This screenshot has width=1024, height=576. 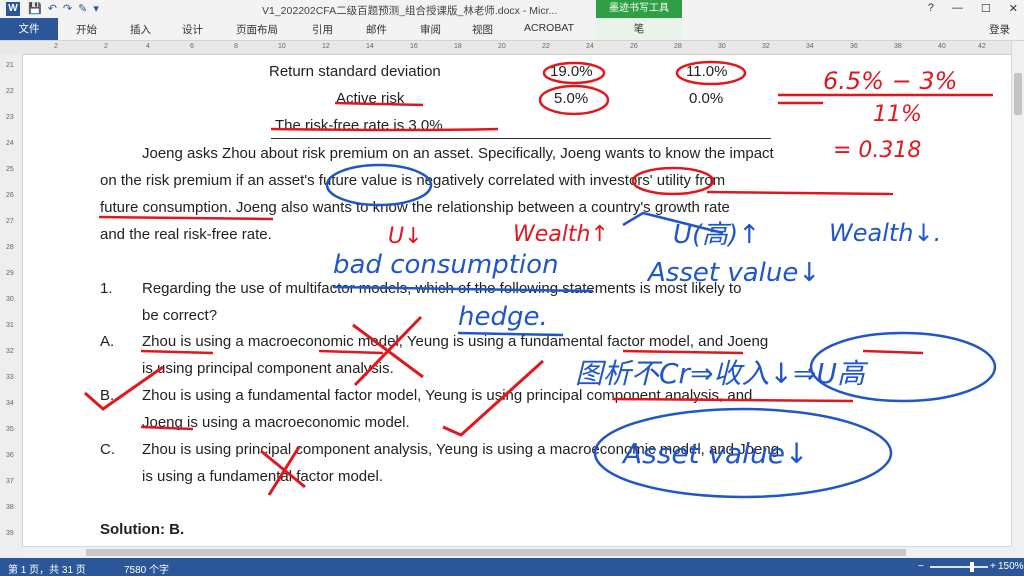 I want to click on vruler-mark: 25, so click(x=10, y=169).